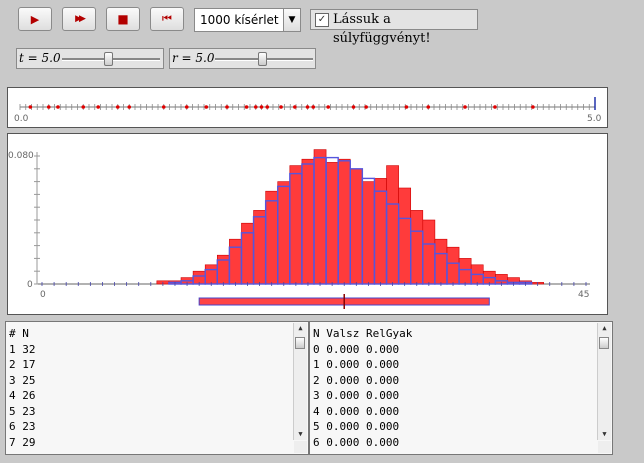  I want to click on stop-button: ■, so click(123, 19).